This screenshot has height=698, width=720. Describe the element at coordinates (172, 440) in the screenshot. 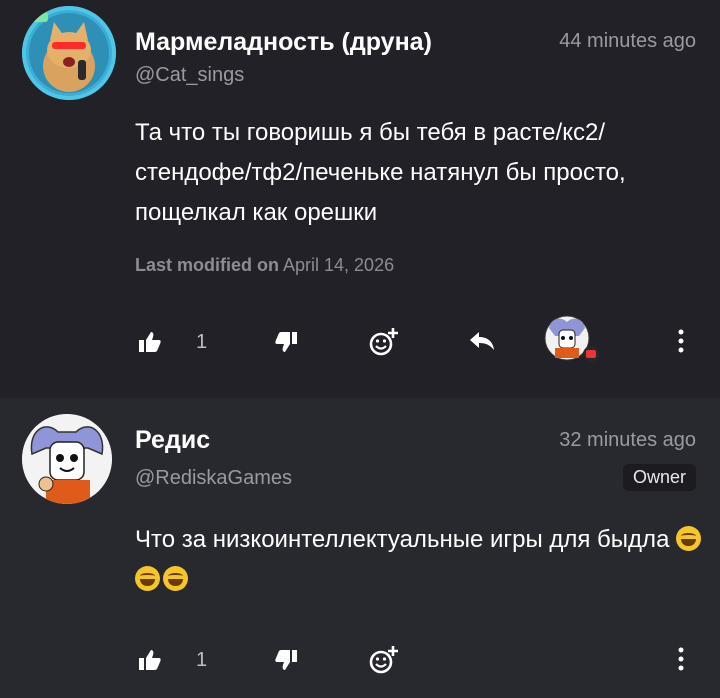

I see `author-name: Редис` at that location.